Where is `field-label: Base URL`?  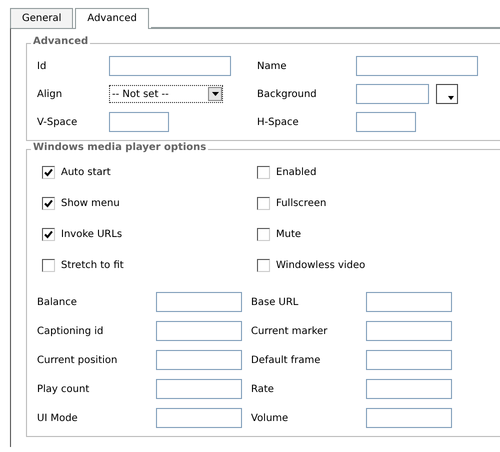
field-label: Base URL is located at coordinates (275, 302).